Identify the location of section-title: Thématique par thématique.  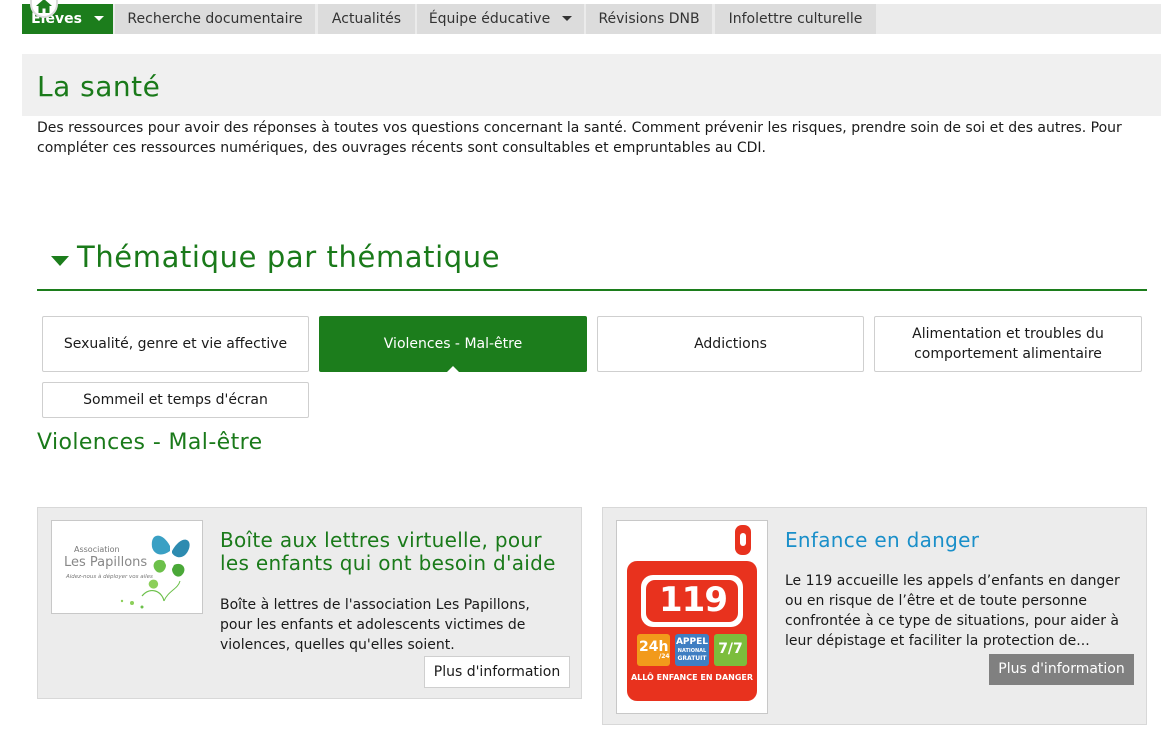
(289, 257).